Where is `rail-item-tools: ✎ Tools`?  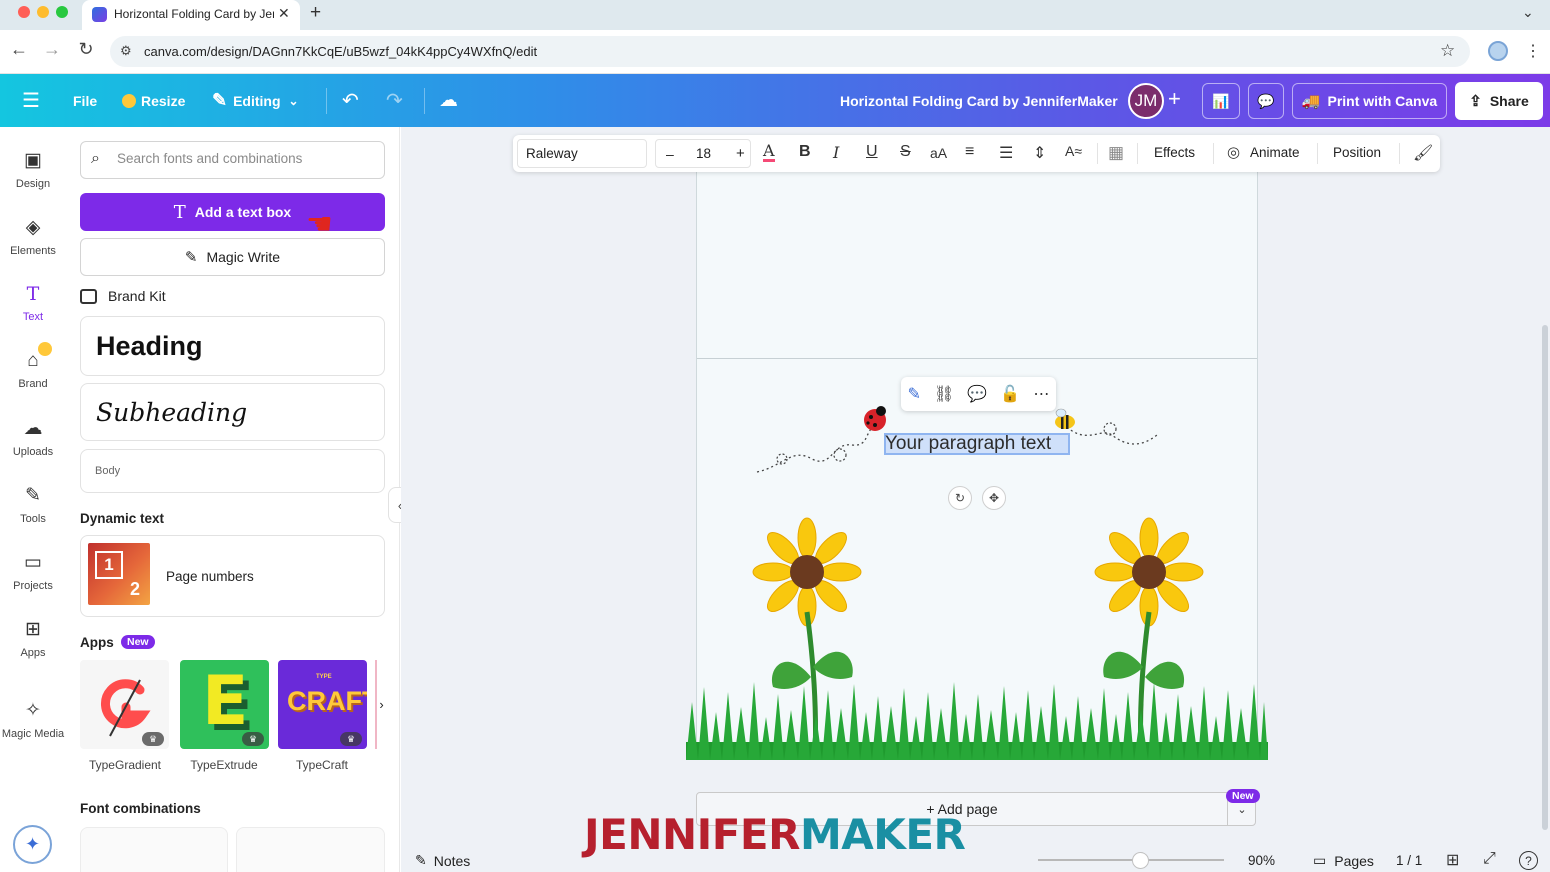 rail-item-tools: ✎ Tools is located at coordinates (33, 504).